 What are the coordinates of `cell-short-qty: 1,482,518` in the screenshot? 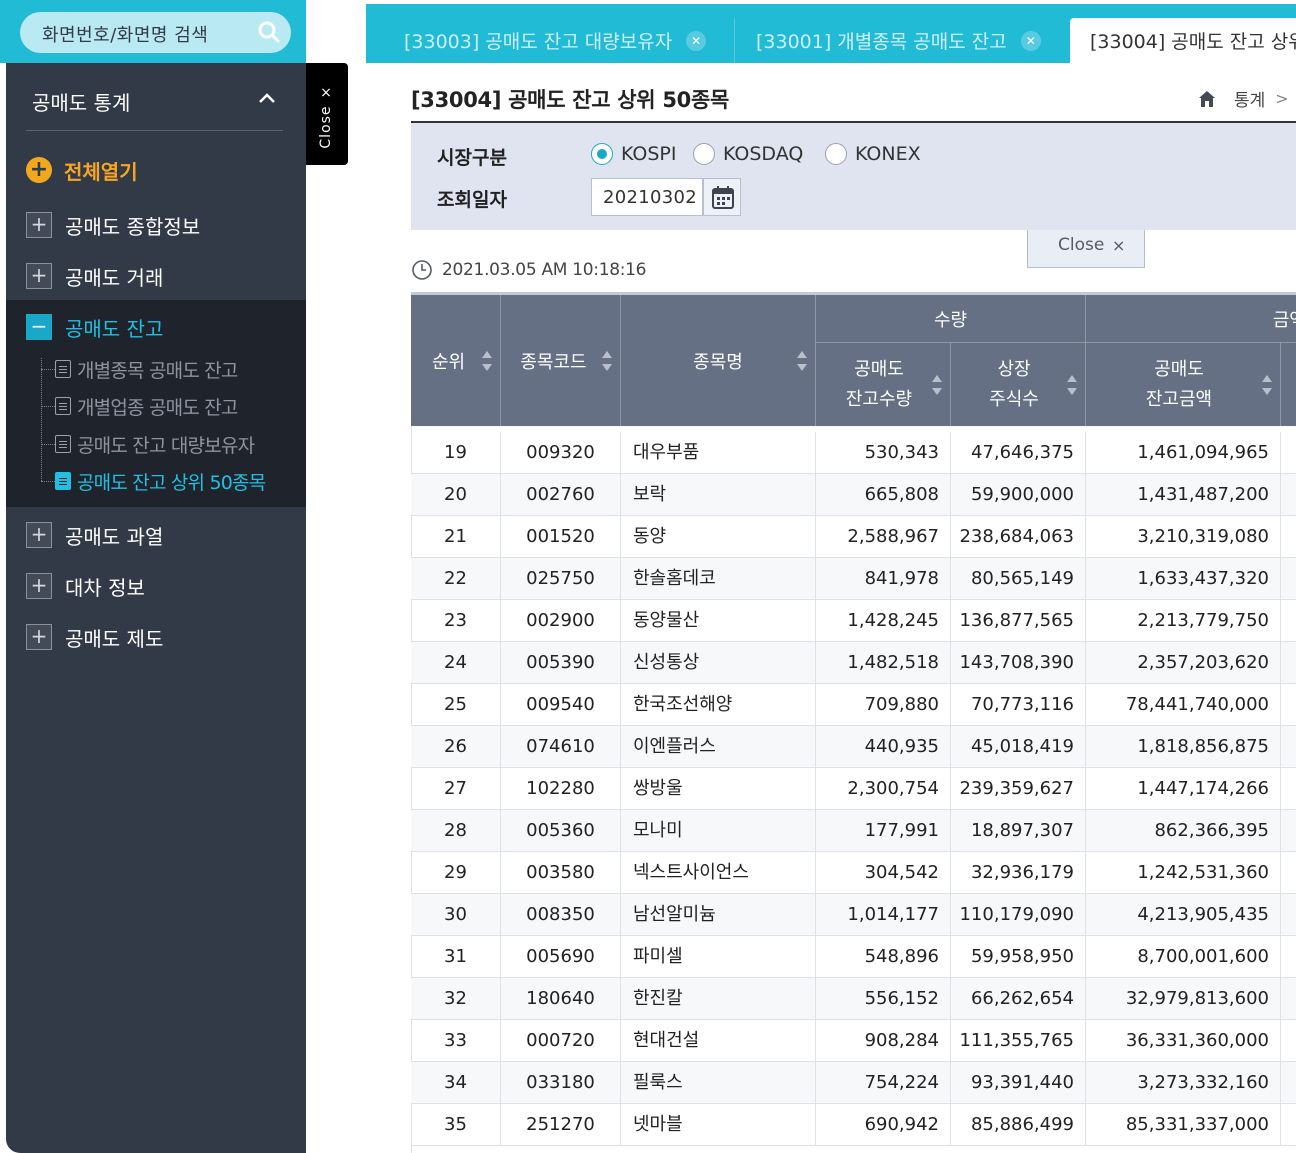 It's located at (883, 663).